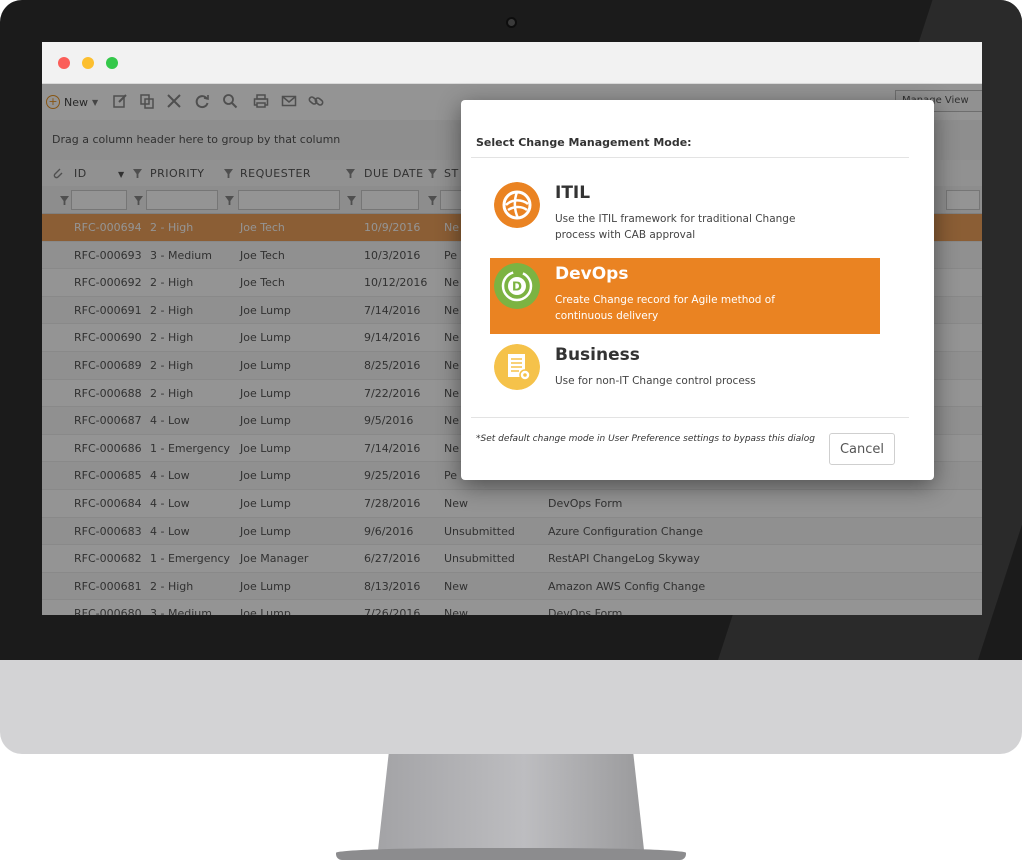 This screenshot has height=865, width=1022. What do you see at coordinates (584, 142) in the screenshot?
I see `dialog-title: Select Change Management Mode:` at bounding box center [584, 142].